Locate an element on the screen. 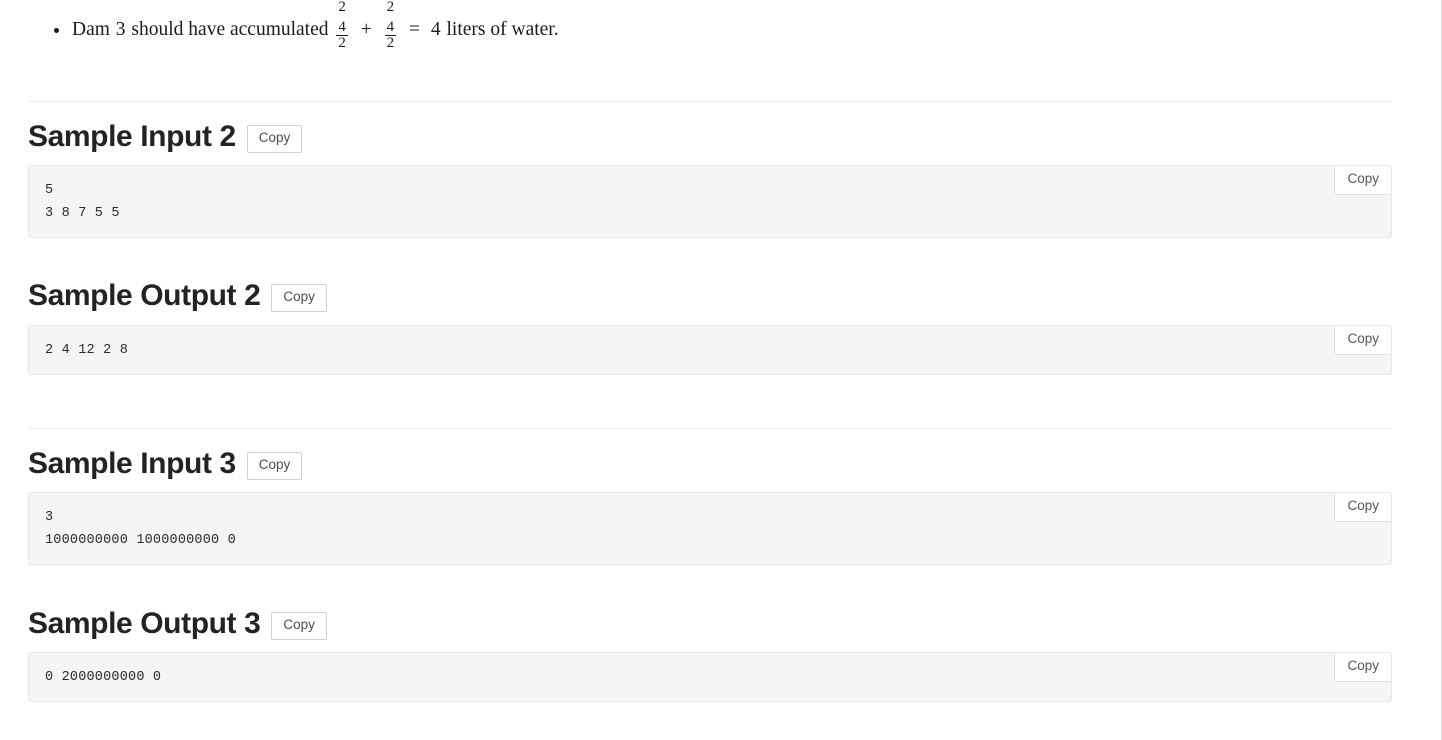 The width and height of the screenshot is (1442, 740). code-content: 2 4 12 2 8 is located at coordinates (87, 350).